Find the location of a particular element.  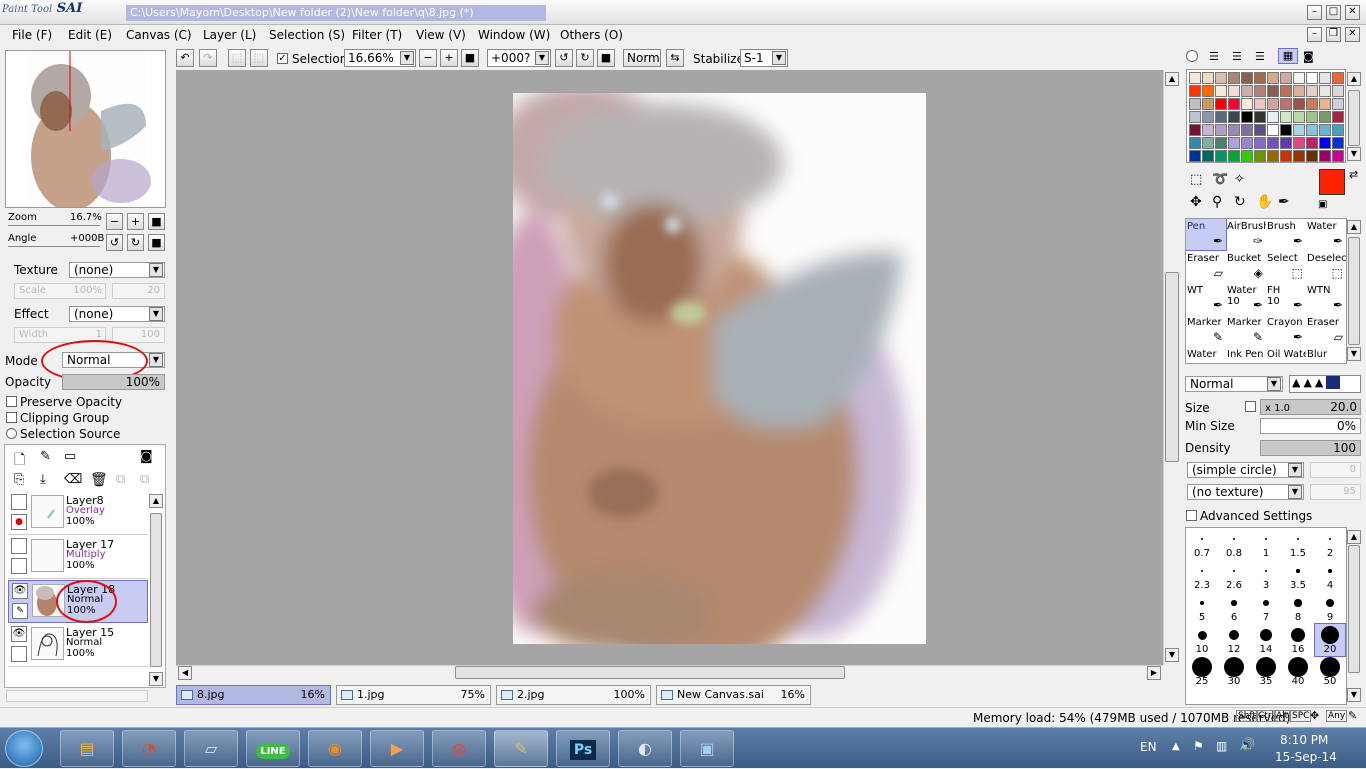

tool-wtn: WTN ✒ is located at coordinates (1326, 298).